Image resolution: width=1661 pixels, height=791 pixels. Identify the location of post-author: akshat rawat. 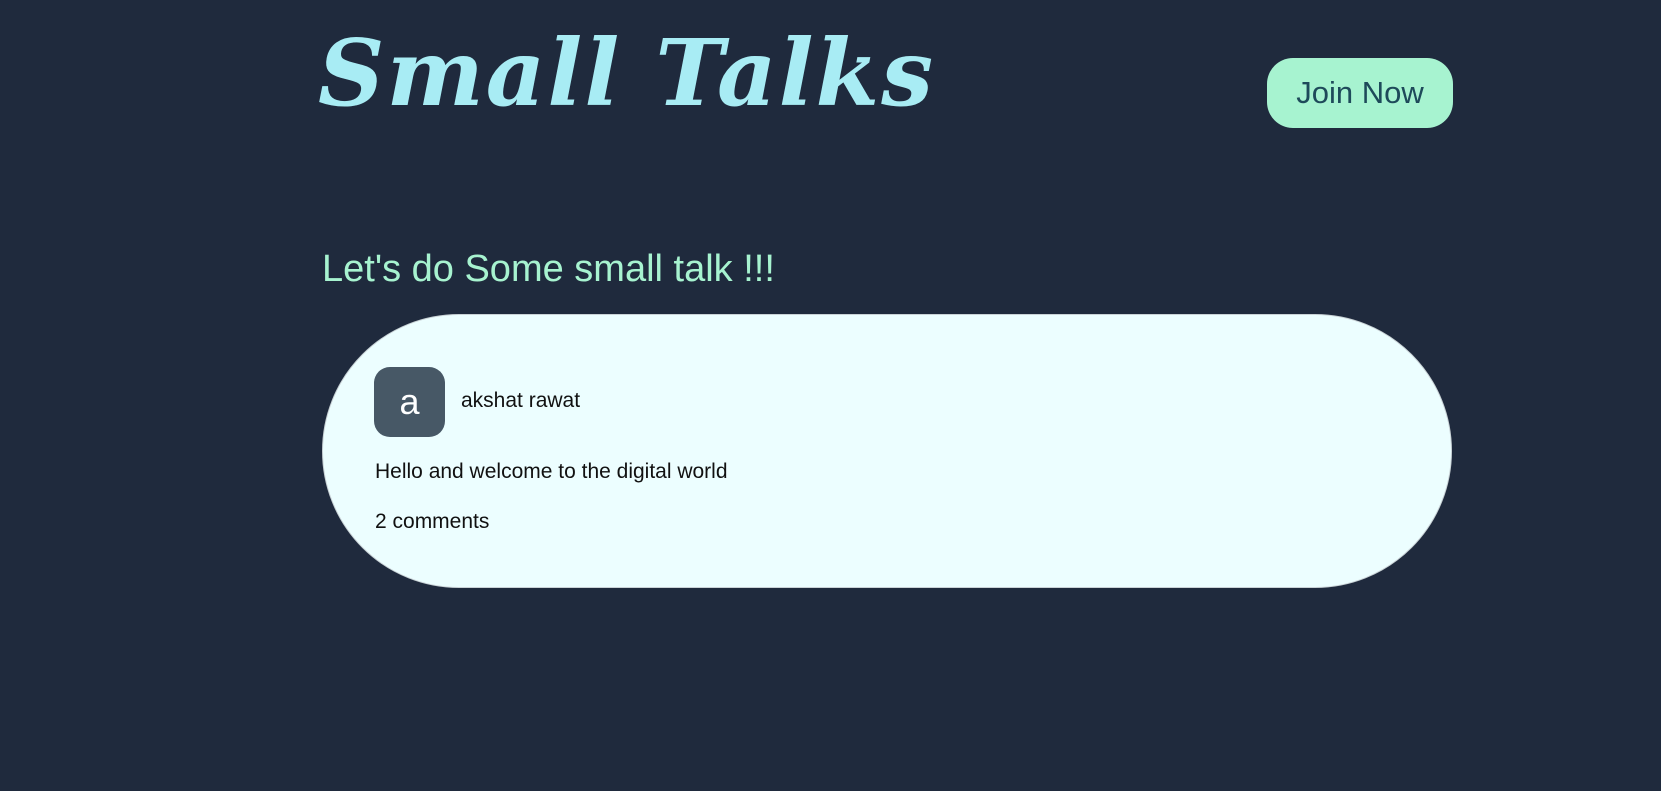
(521, 400).